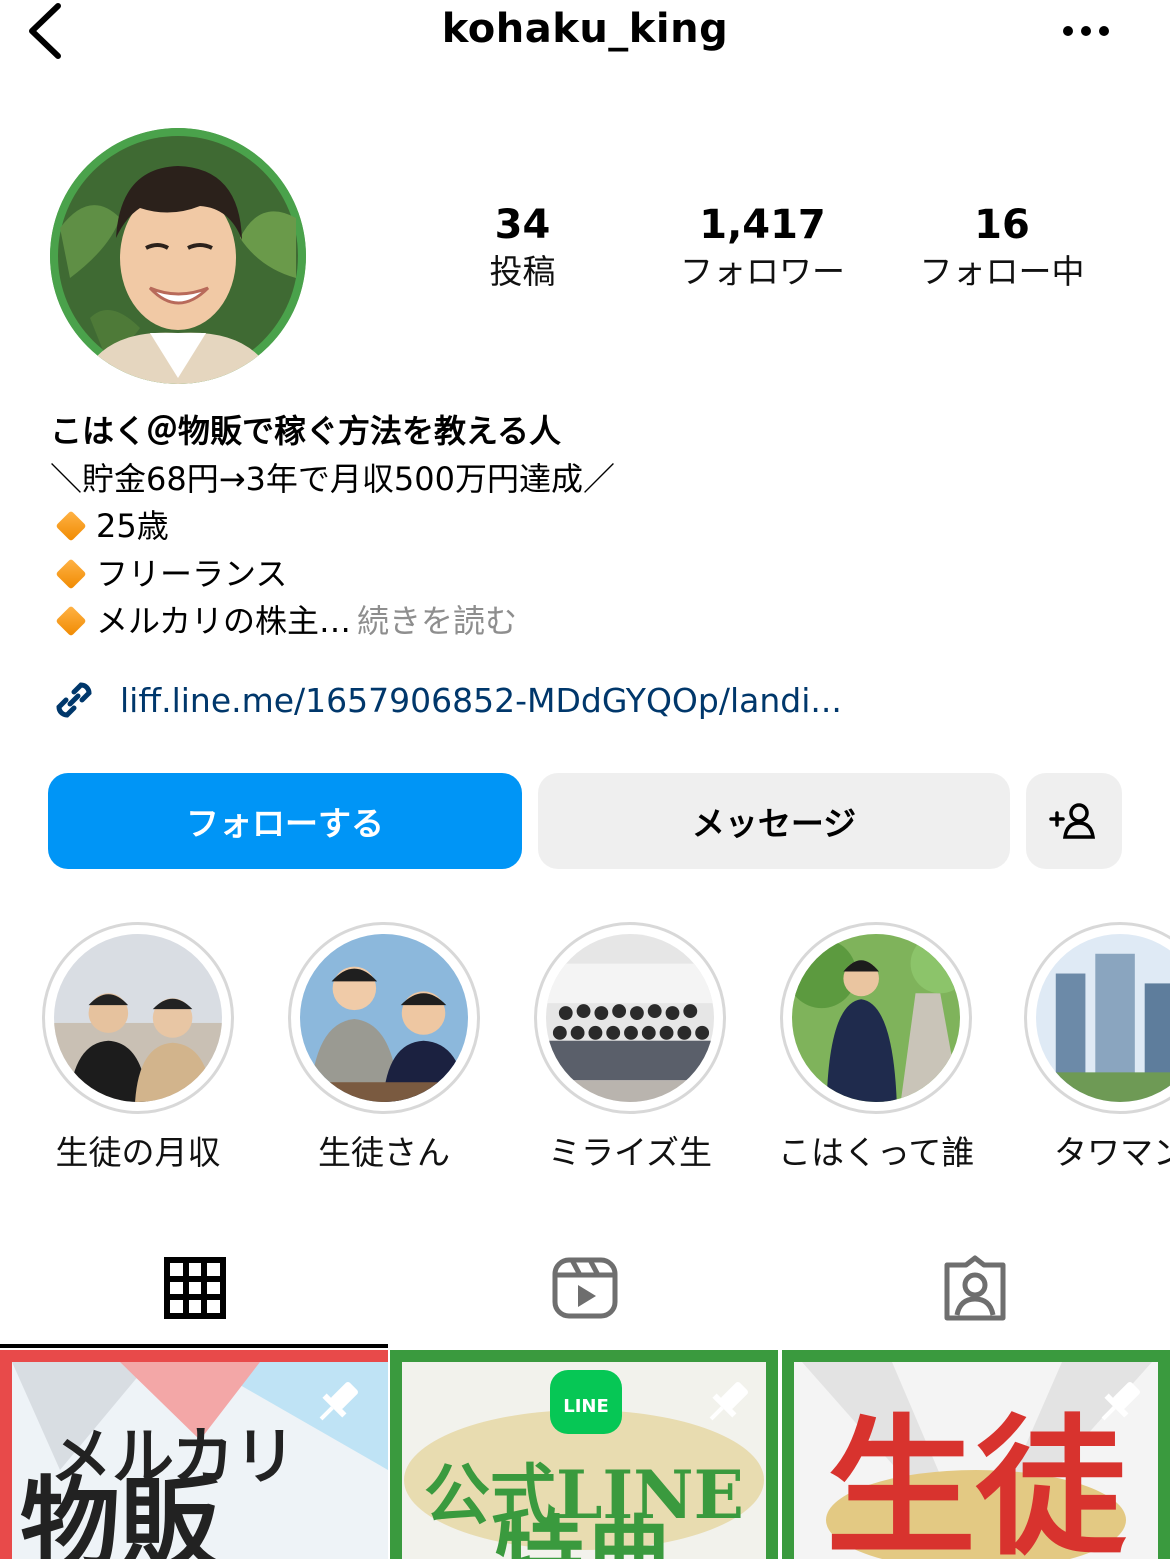  I want to click on posts-count: 34, so click(522, 225).